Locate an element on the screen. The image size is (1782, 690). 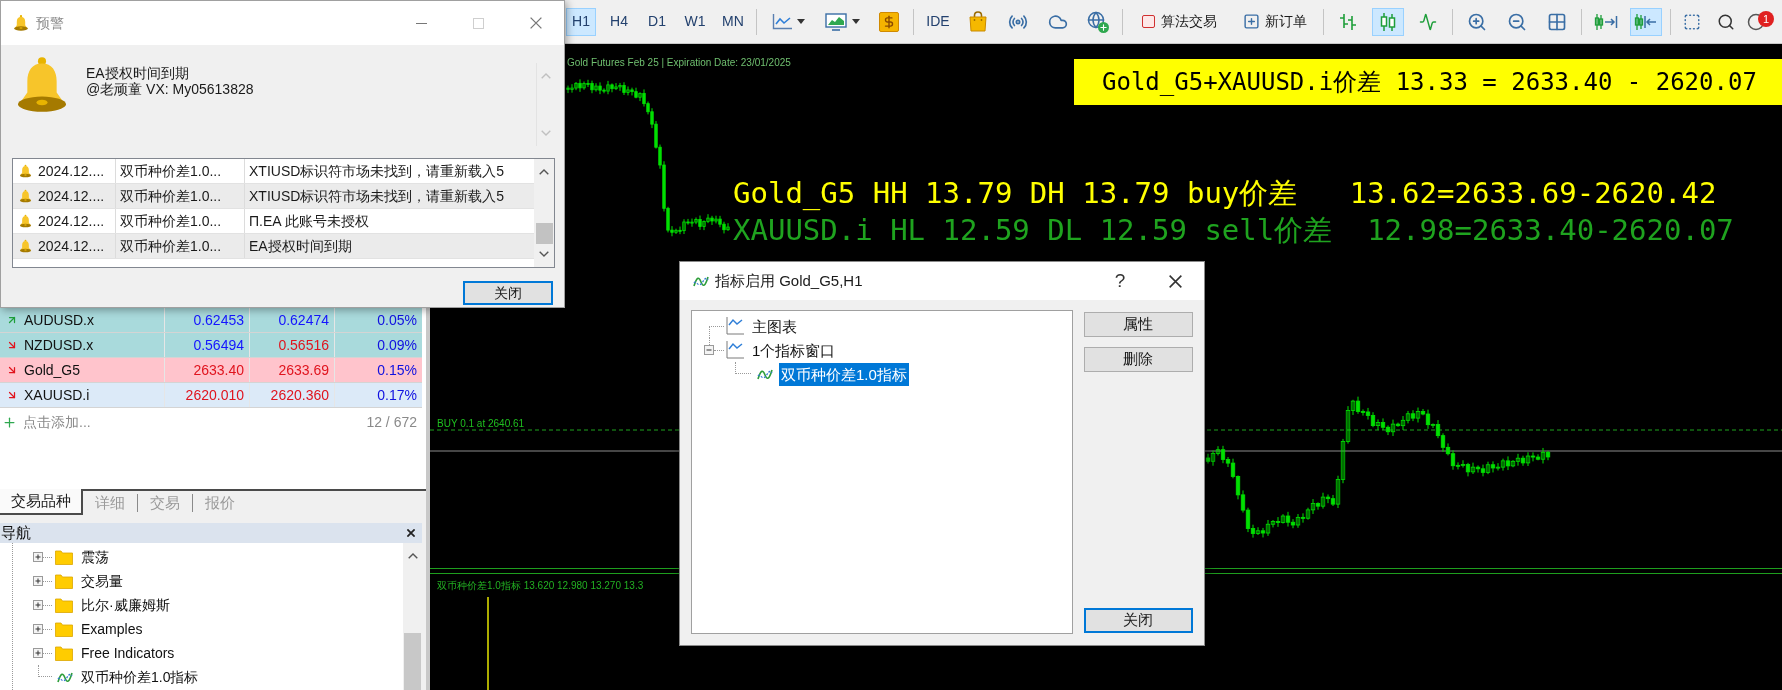
dollar-icon is located at coordinates (889, 21).